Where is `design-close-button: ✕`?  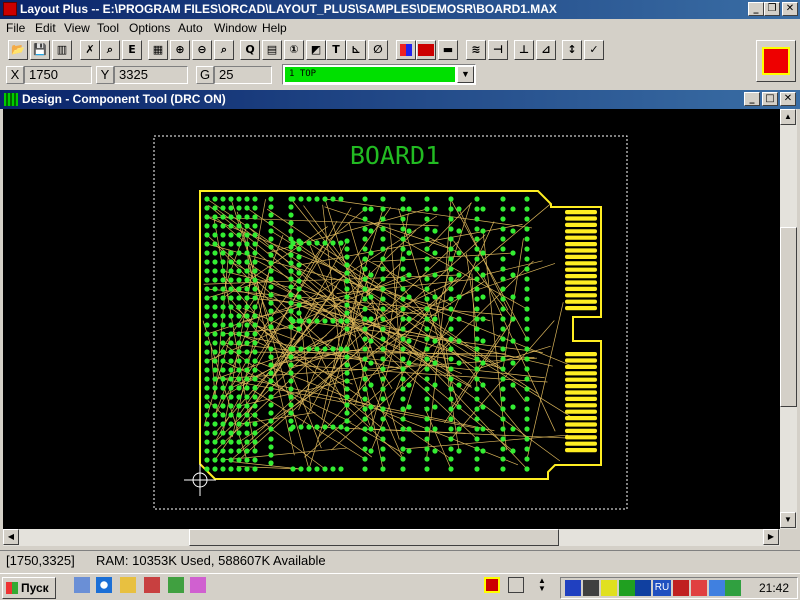
design-close-button: ✕ is located at coordinates (788, 99).